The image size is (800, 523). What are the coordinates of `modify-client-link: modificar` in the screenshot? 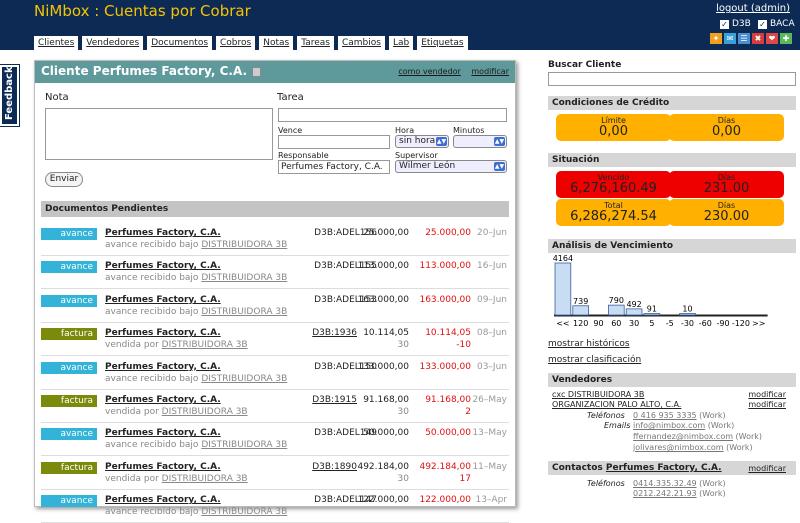 It's located at (490, 71).